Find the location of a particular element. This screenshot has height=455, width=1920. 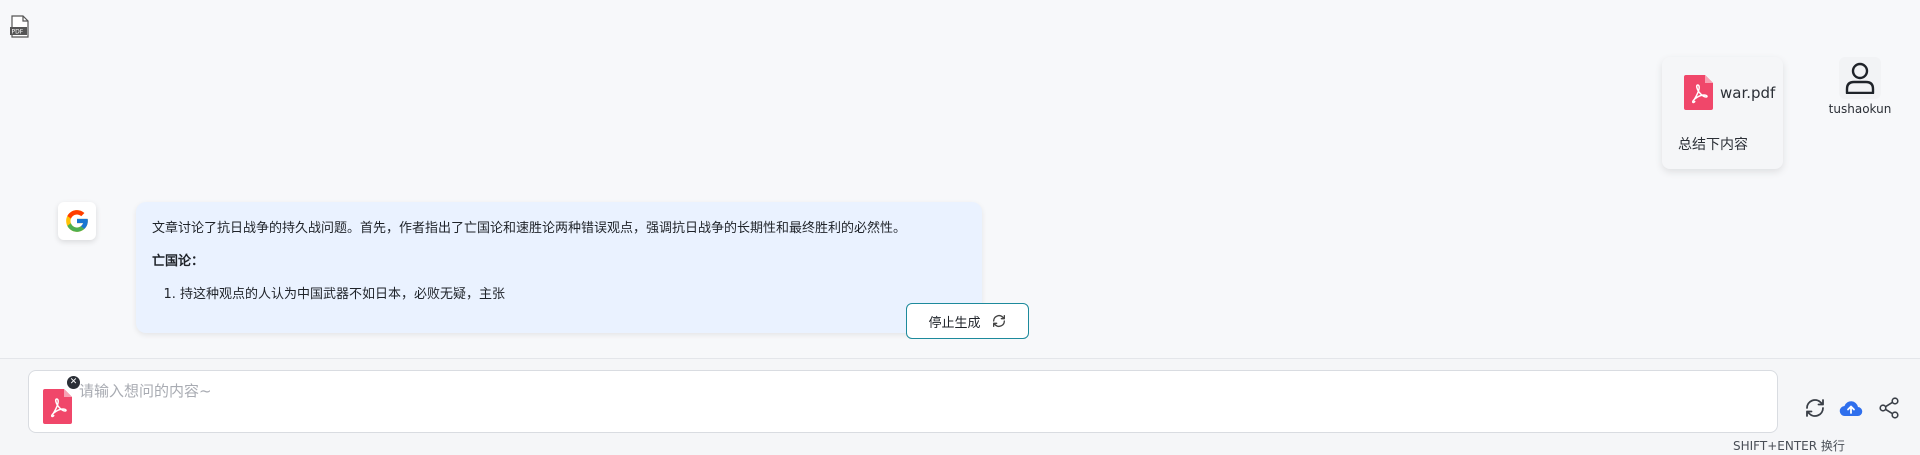

cloud-upload-icon is located at coordinates (1851, 409).